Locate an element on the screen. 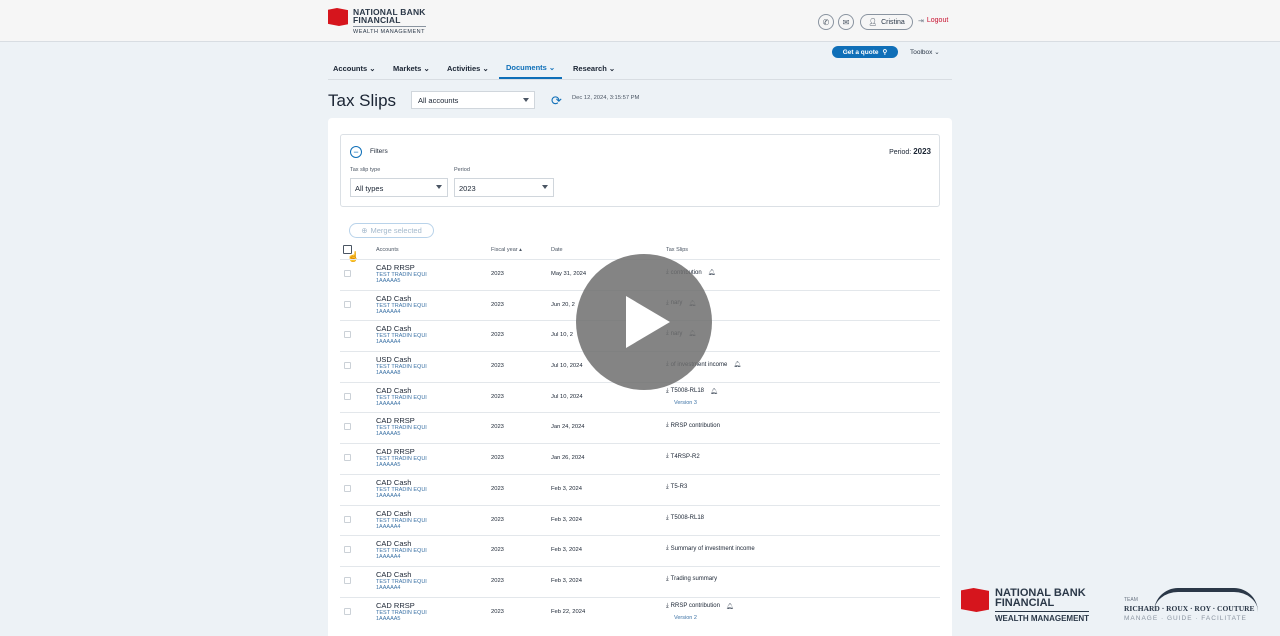 This screenshot has width=1280, height=636. slip-date: Feb 3, 2024 is located at coordinates (566, 488).